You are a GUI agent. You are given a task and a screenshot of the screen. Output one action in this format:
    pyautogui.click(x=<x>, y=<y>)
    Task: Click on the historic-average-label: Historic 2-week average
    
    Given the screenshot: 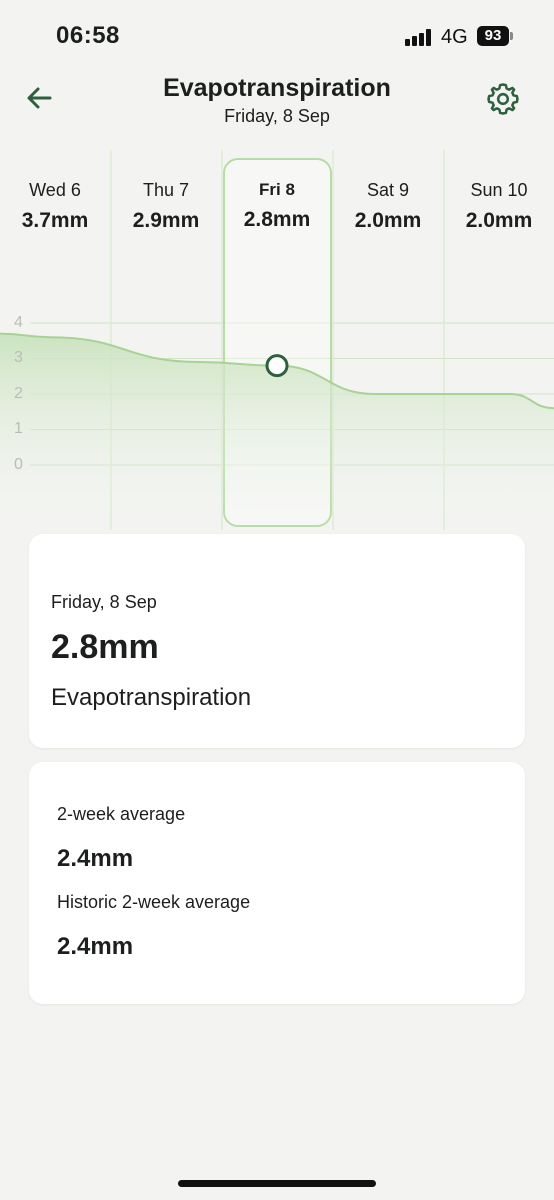 What is the action you would take?
    pyautogui.click(x=154, y=902)
    